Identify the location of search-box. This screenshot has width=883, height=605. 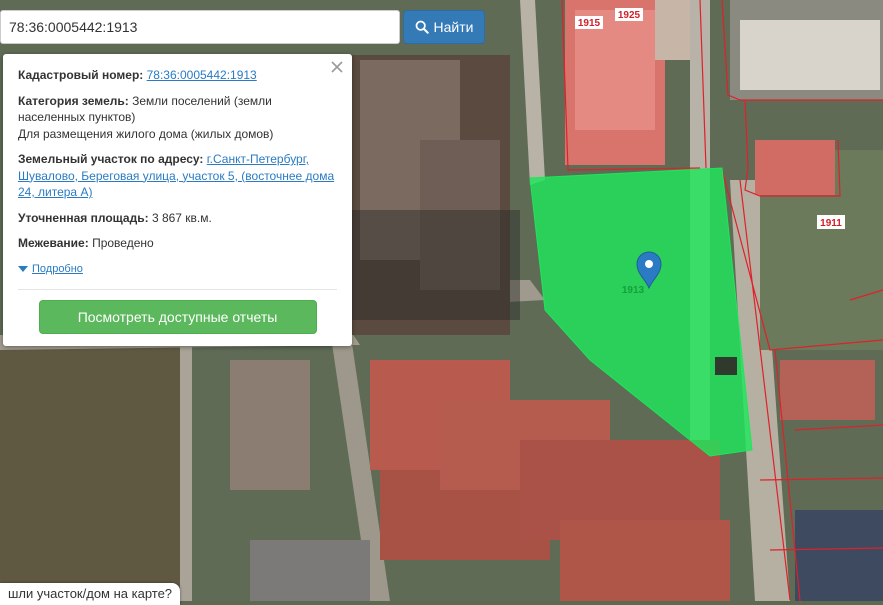
(200, 27).